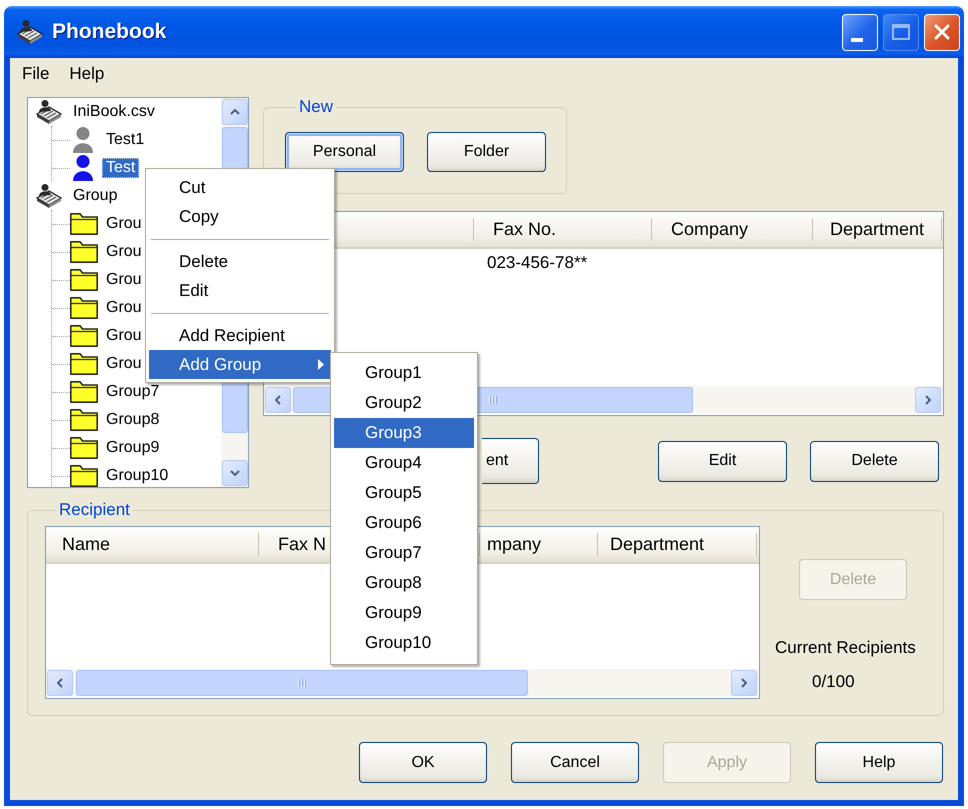 Image resolution: width=968 pixels, height=809 pixels. I want to click on column-header: Fax N, so click(302, 544).